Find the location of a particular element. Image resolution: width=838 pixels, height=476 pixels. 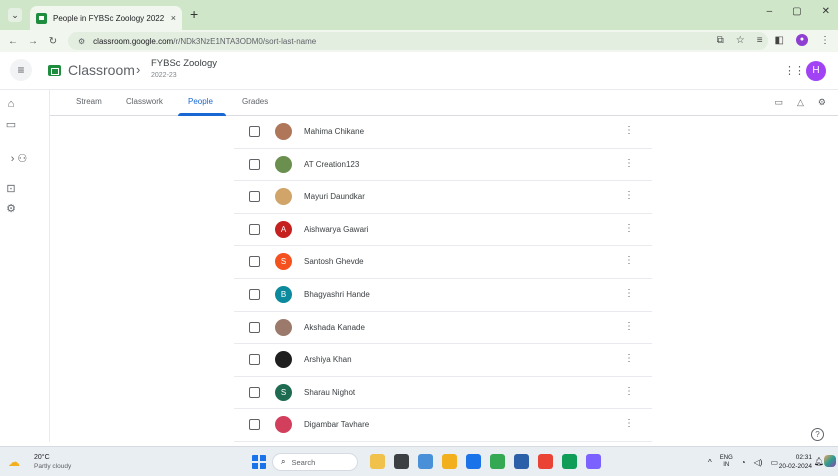

classroom-logo-icon is located at coordinates (54, 70).